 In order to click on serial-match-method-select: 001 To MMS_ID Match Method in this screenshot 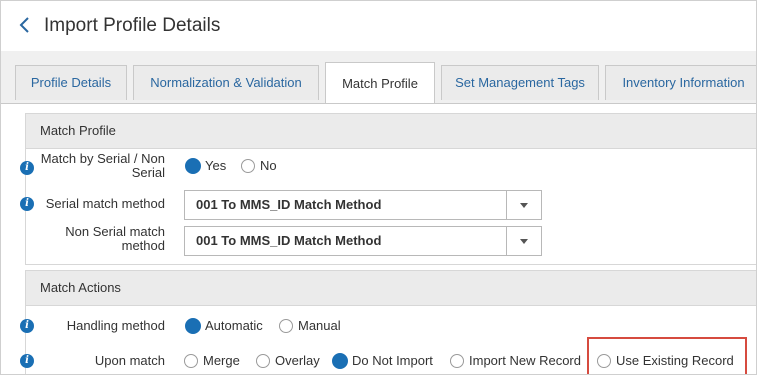, I will do `click(363, 205)`.